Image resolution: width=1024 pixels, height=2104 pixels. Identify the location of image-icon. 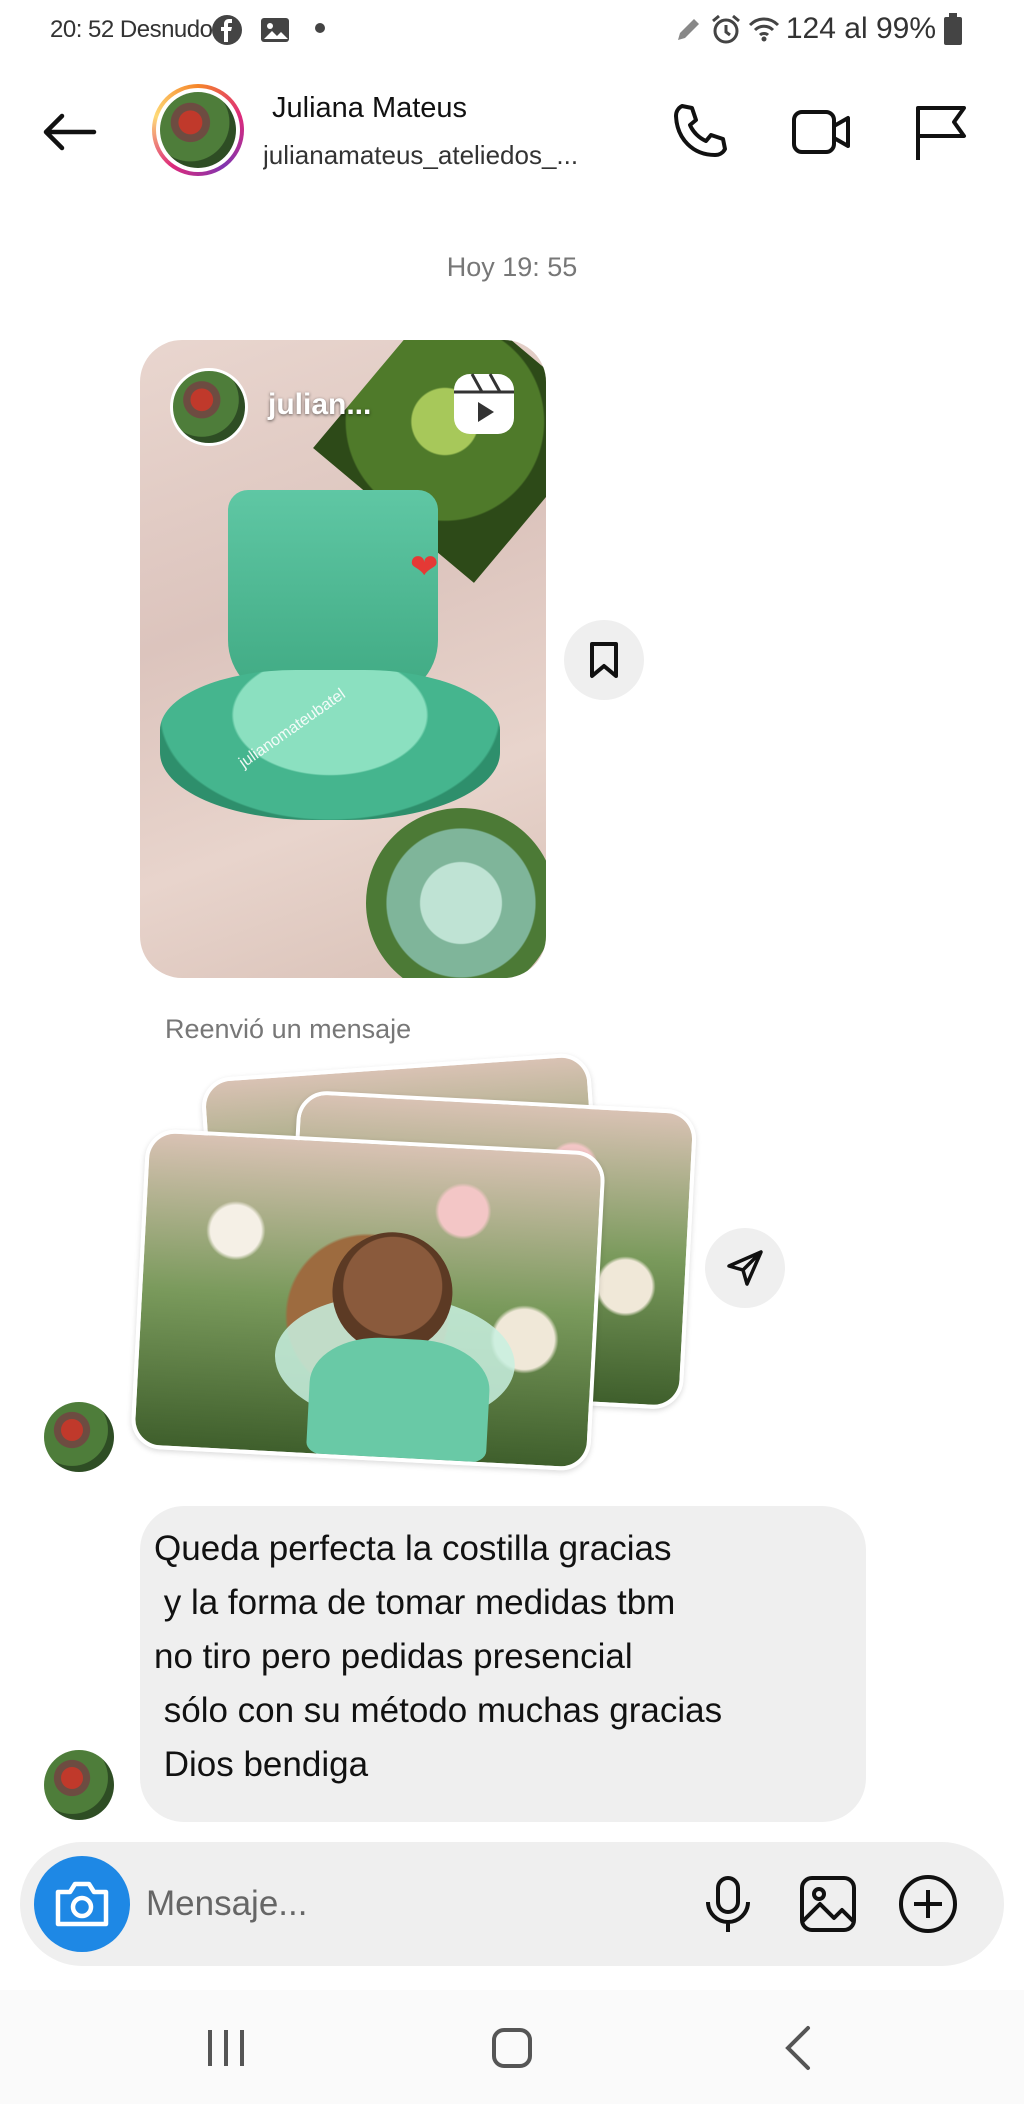
(828, 1904).